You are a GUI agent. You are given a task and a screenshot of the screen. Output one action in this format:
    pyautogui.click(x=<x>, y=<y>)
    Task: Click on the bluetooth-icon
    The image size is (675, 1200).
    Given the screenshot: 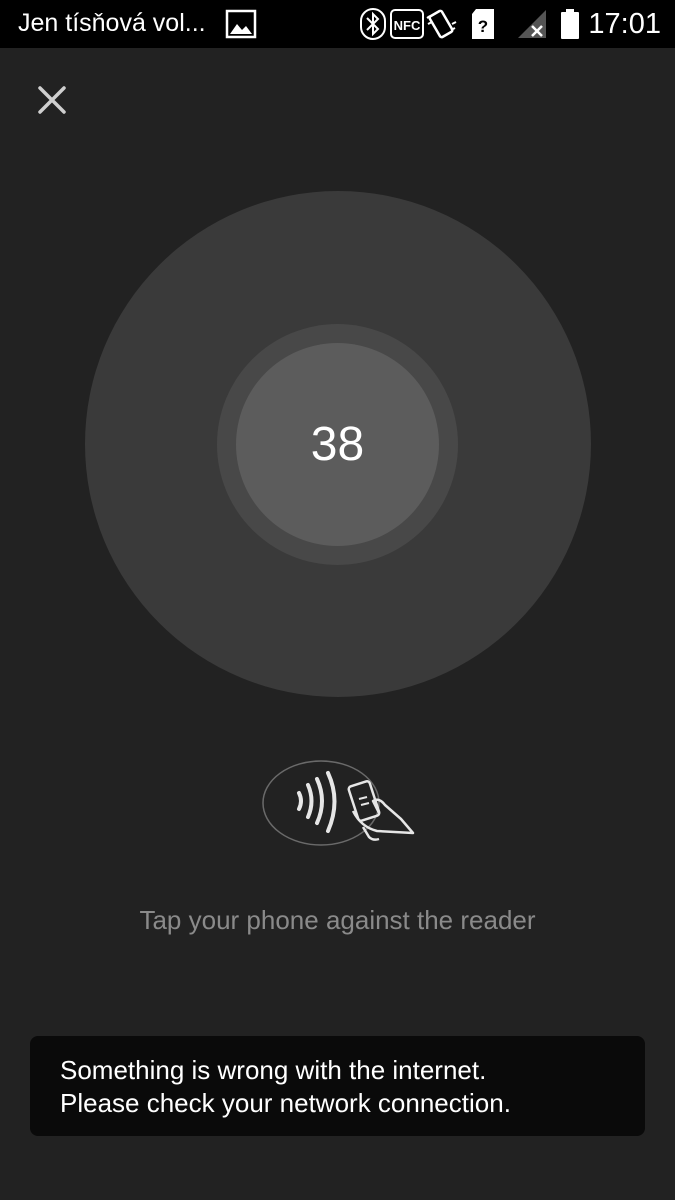 What is the action you would take?
    pyautogui.click(x=373, y=24)
    